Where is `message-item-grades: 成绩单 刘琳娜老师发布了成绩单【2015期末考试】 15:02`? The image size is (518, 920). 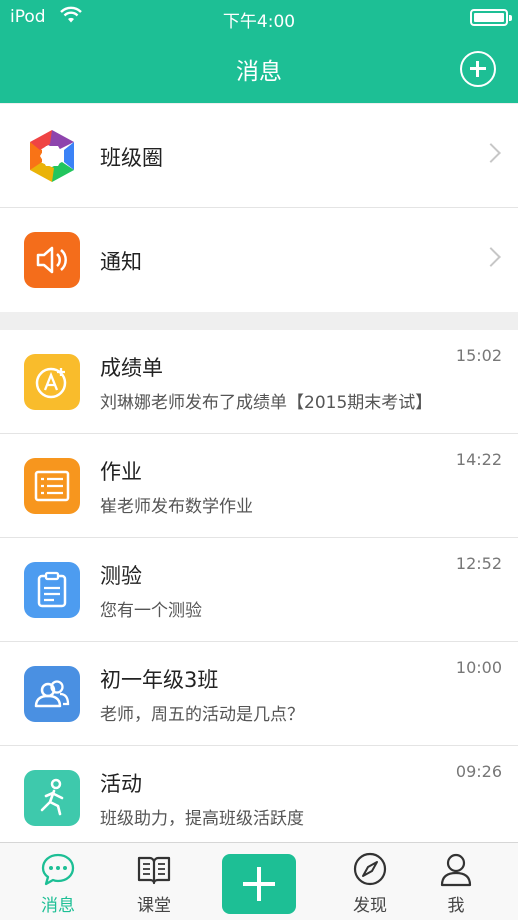 message-item-grades: 成绩单 刘琳娜老师发布了成绩单【2015期末考试】 15:02 is located at coordinates (259, 382).